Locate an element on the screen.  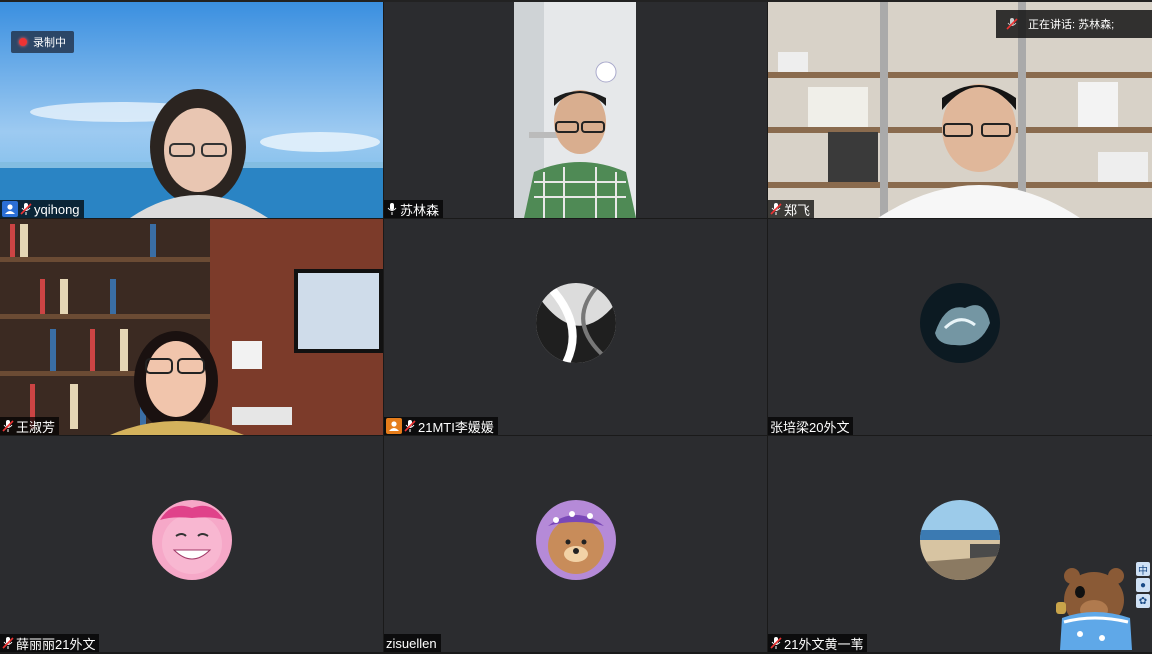
participant-tile: 录制中 yqihong is located at coordinates (191, 110).